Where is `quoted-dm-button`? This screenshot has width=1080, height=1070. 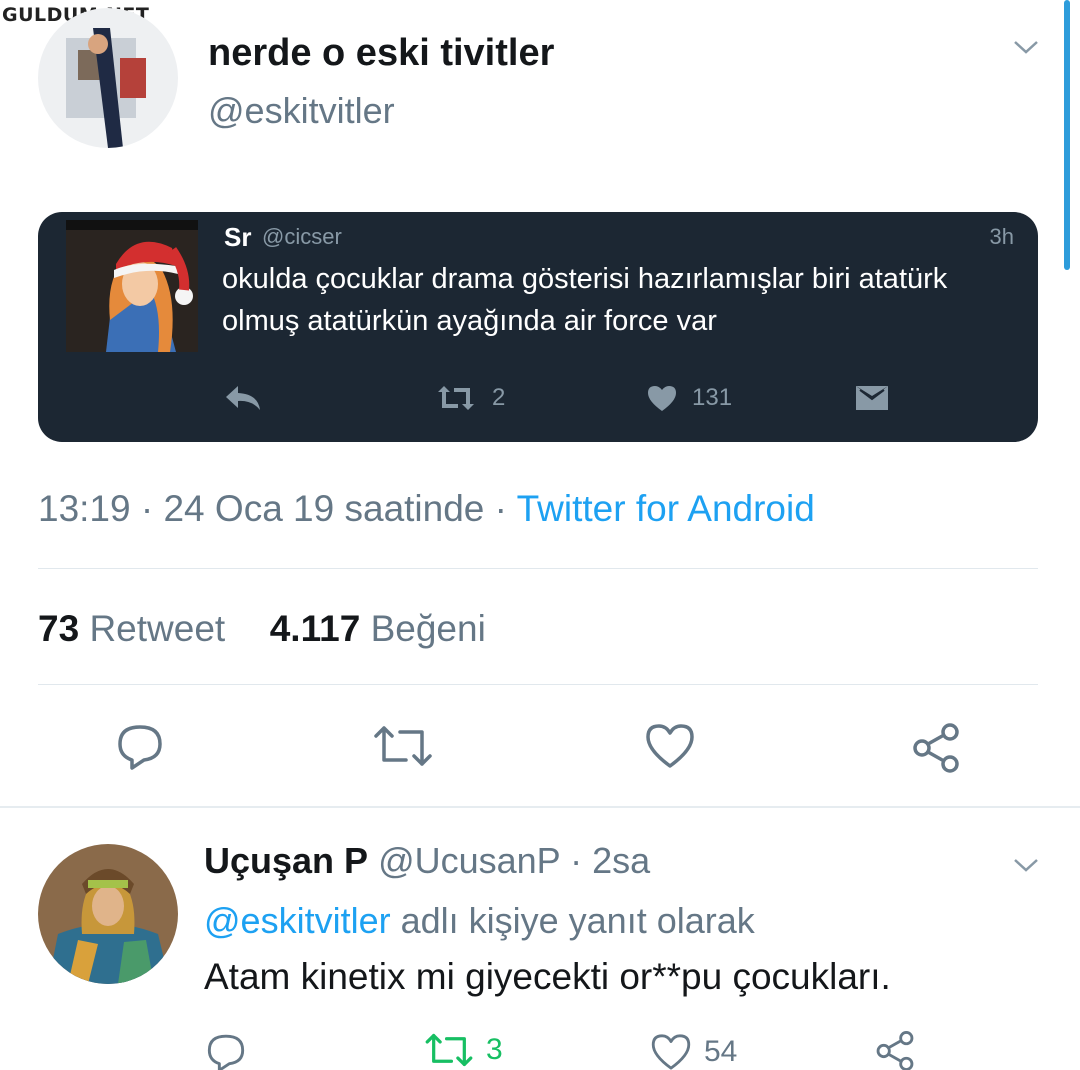
quoted-dm-button is located at coordinates (872, 398).